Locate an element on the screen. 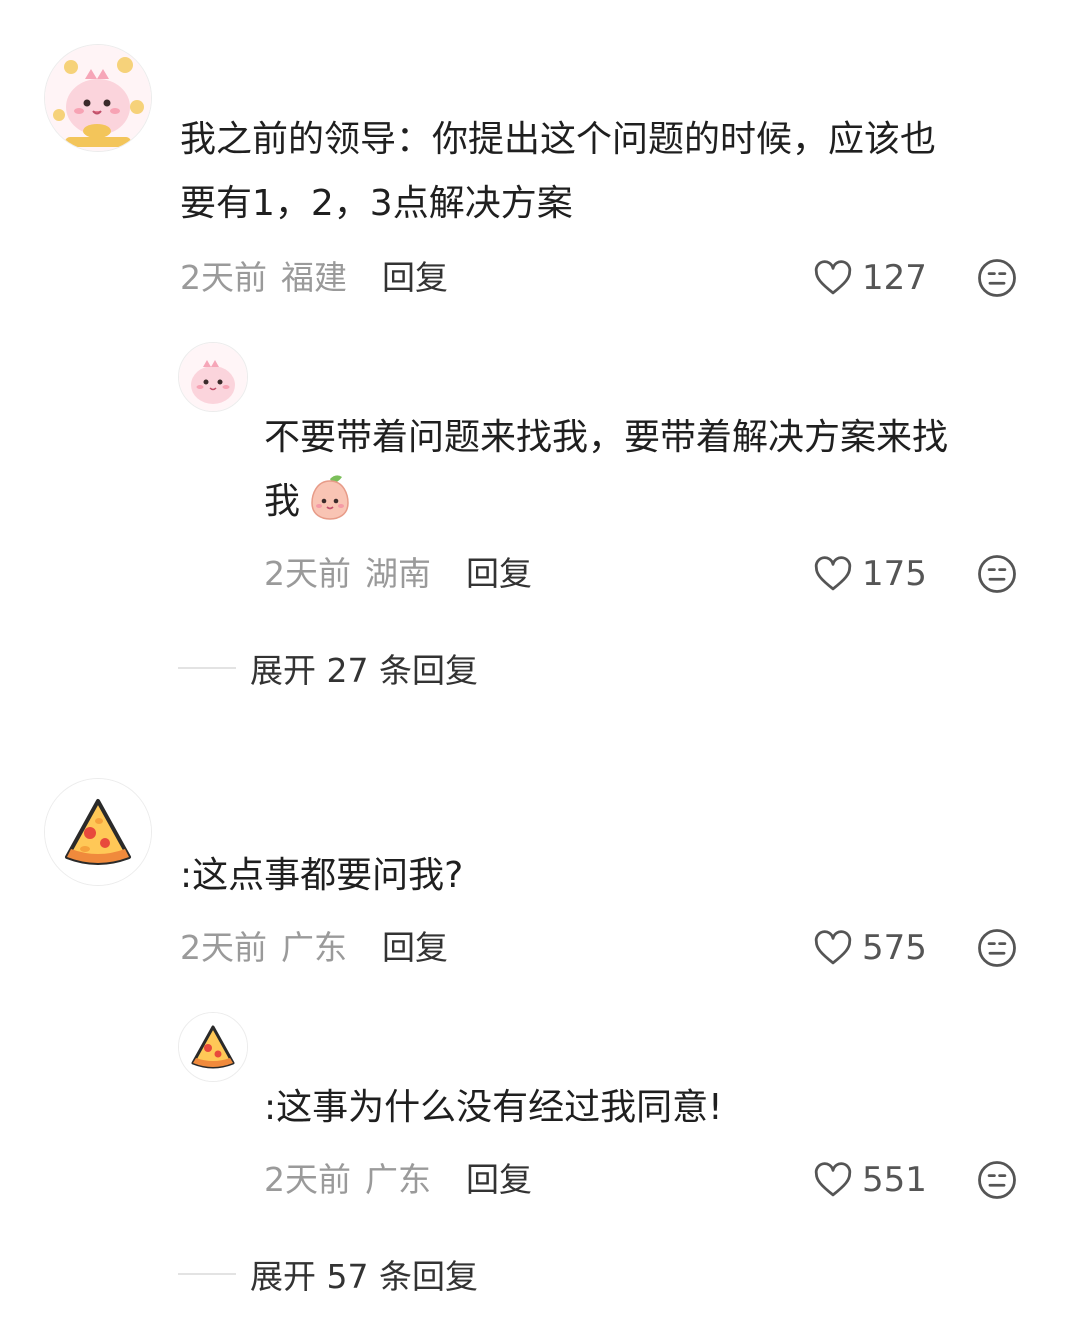 Image resolution: width=1080 pixels, height=1321 pixels. reply-text: 不要带着问题来找我，要带着解决方案来找 is located at coordinates (606, 437).